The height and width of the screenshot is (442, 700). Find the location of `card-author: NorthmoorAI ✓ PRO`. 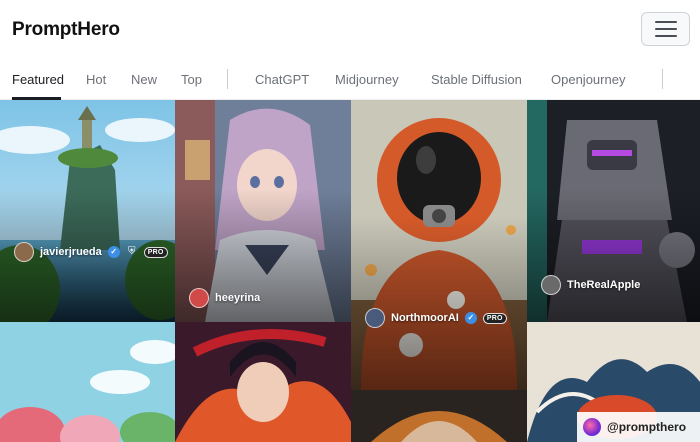

card-author: NorthmoorAI ✓ PRO is located at coordinates (436, 318).